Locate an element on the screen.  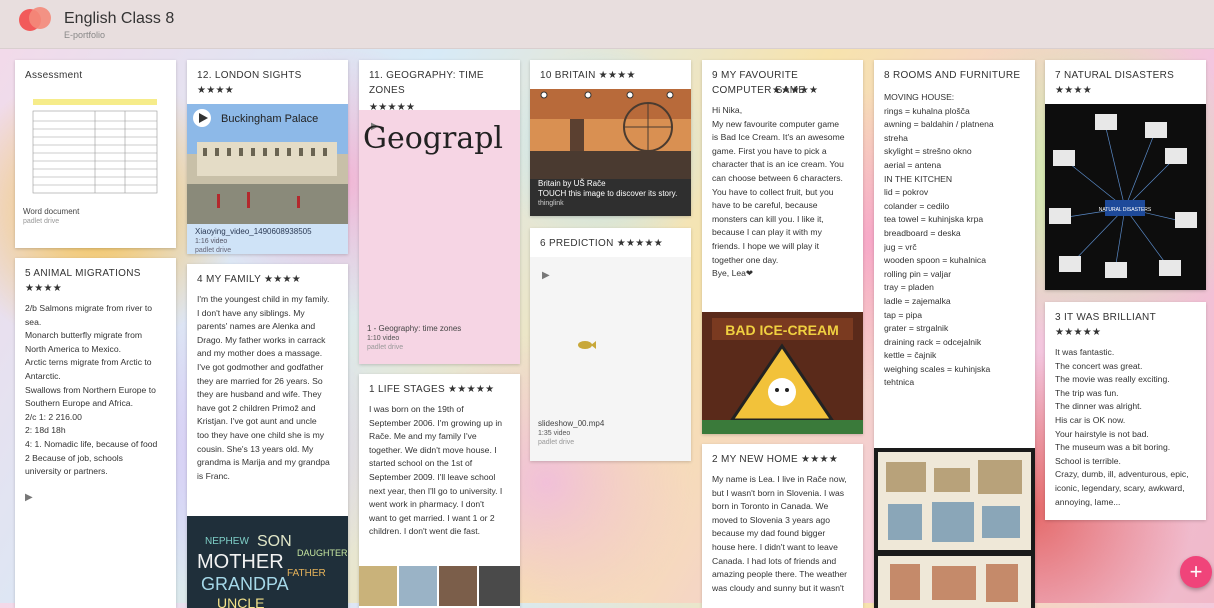
text-line: rings = kuhalna plošča is located at coordinates (927, 110).